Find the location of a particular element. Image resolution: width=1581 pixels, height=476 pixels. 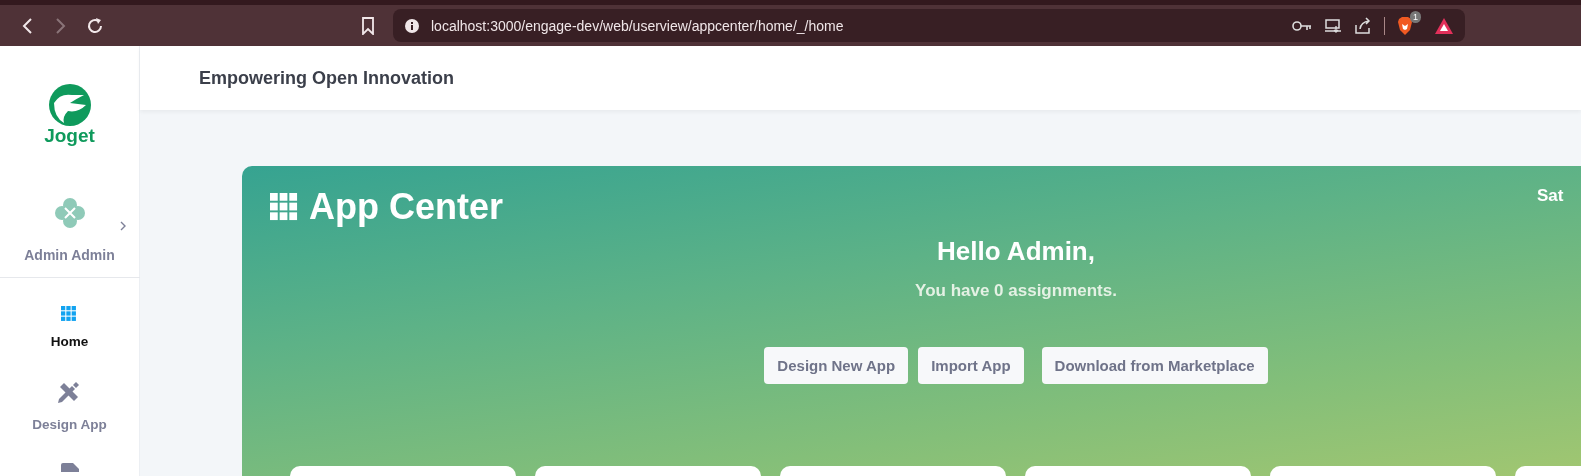

action-button: Download from Marketplace is located at coordinates (1154, 365).